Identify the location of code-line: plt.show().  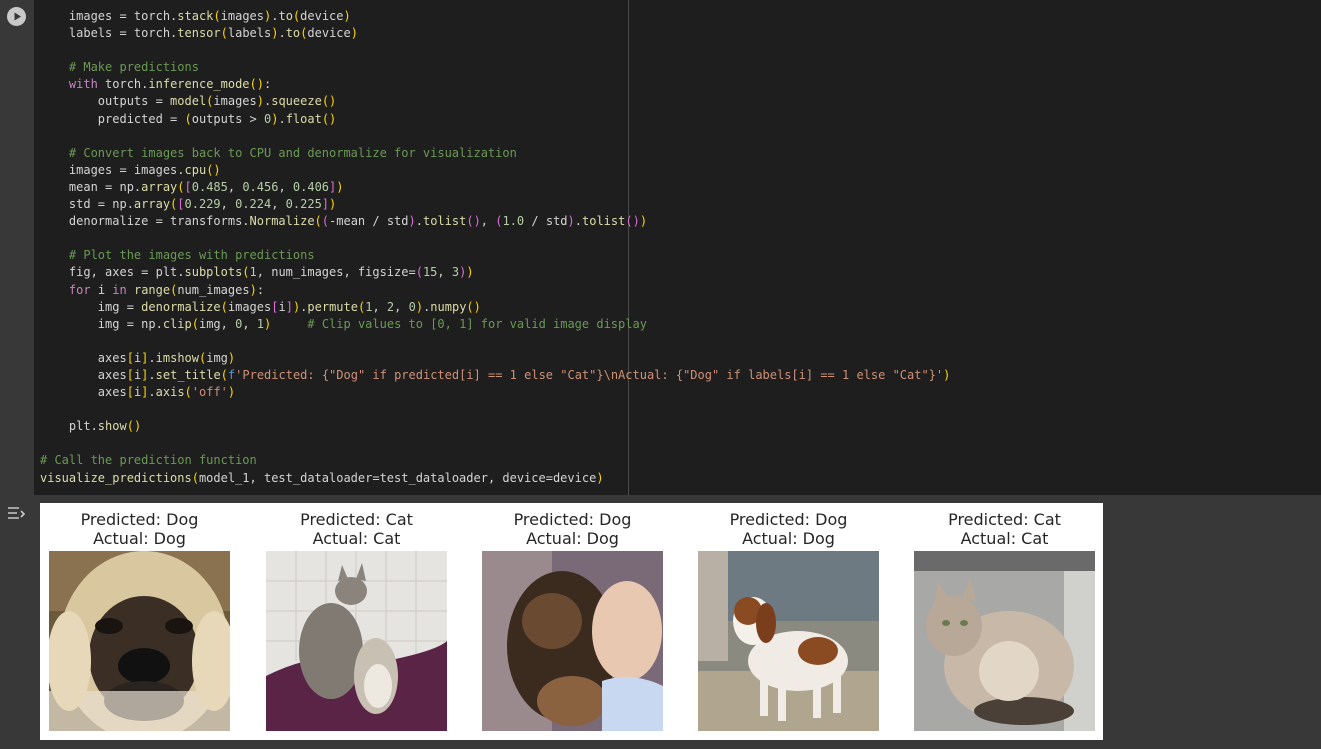
(495, 426).